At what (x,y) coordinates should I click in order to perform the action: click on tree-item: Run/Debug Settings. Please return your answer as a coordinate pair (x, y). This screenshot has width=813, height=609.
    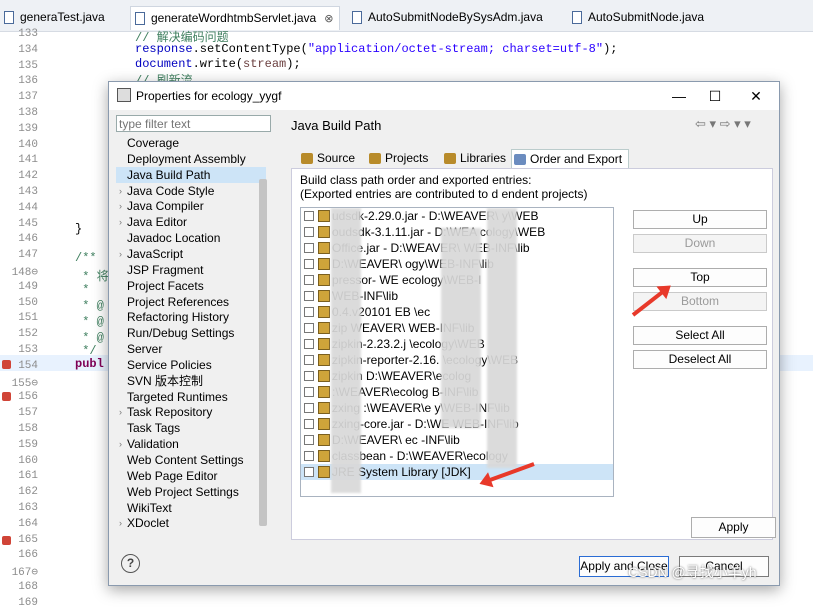
    Looking at the image, I should click on (191, 333).